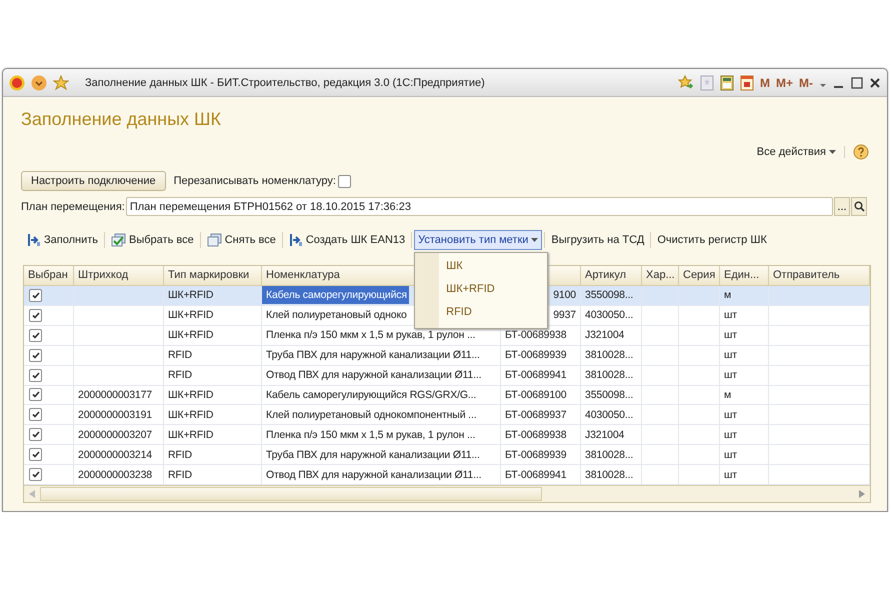  Describe the element at coordinates (121, 119) in the screenshot. I see `form-title: Заполнение данных ШК` at that location.